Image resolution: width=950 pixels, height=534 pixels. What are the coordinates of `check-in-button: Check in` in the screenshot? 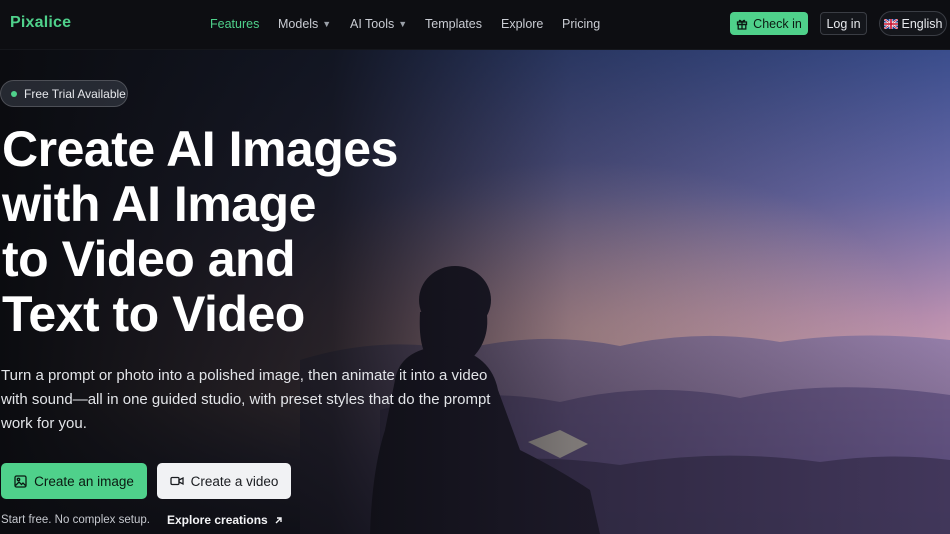 It's located at (769, 23).